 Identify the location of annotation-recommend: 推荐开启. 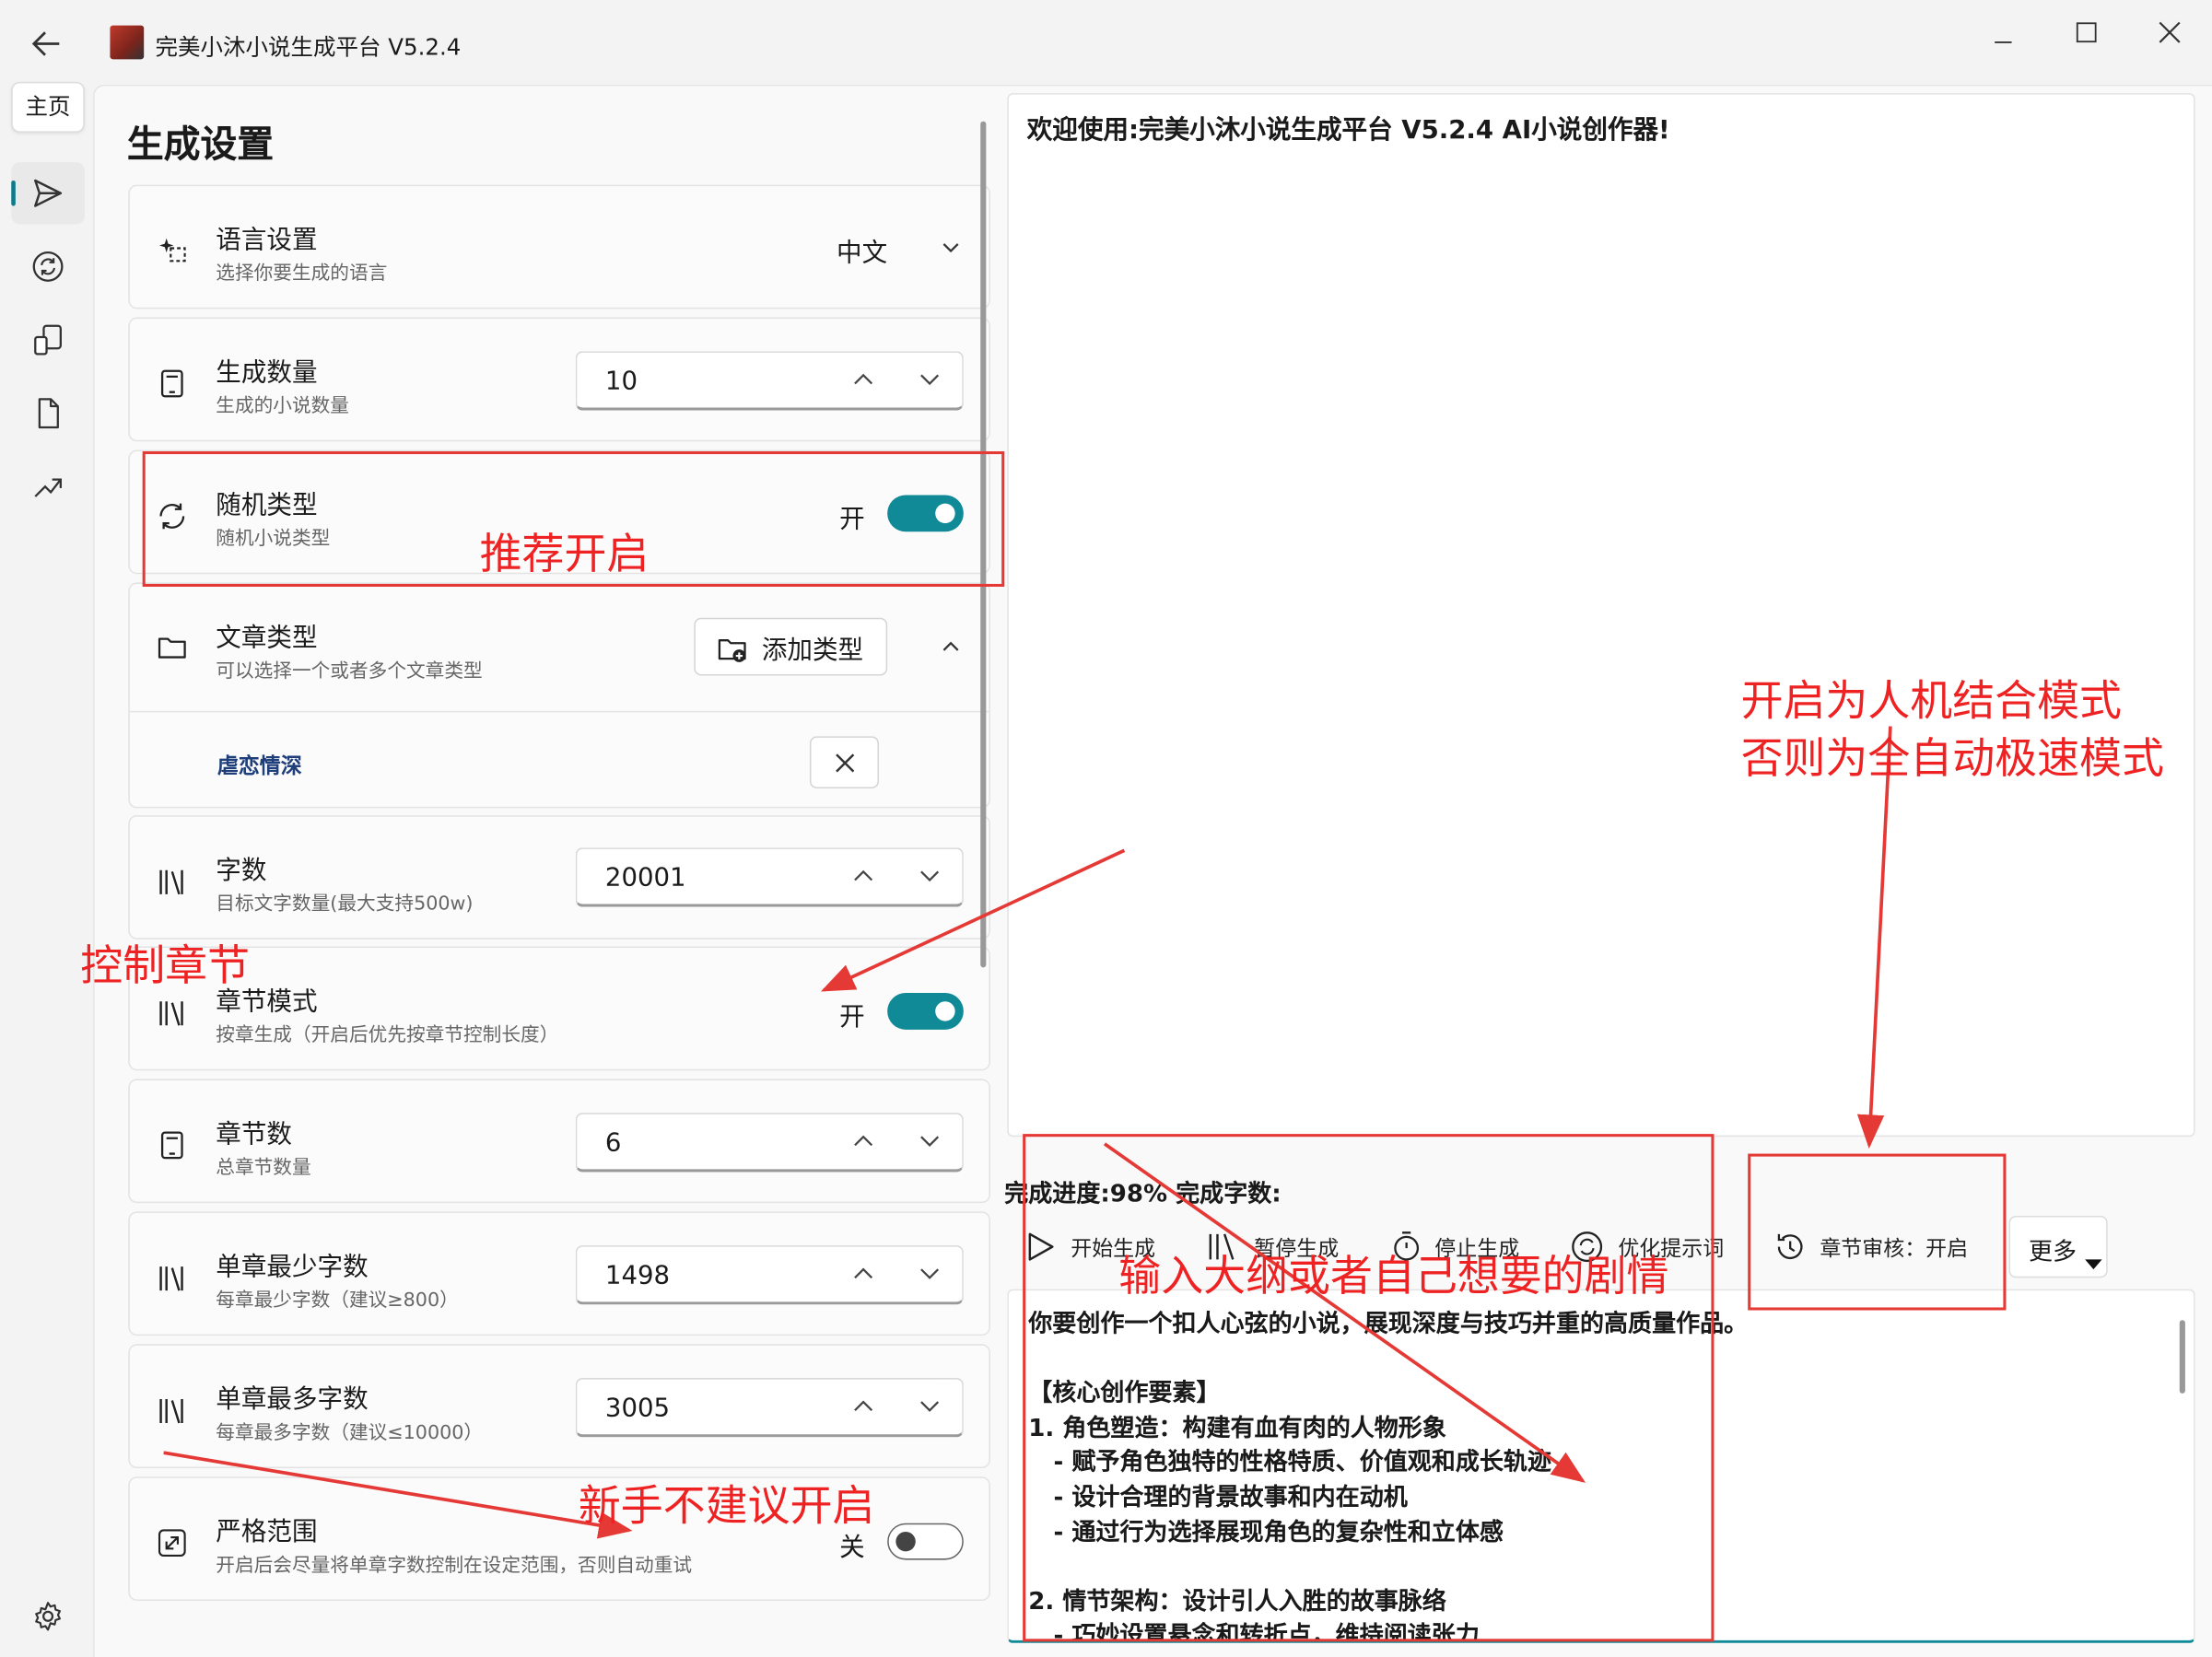
(564, 555).